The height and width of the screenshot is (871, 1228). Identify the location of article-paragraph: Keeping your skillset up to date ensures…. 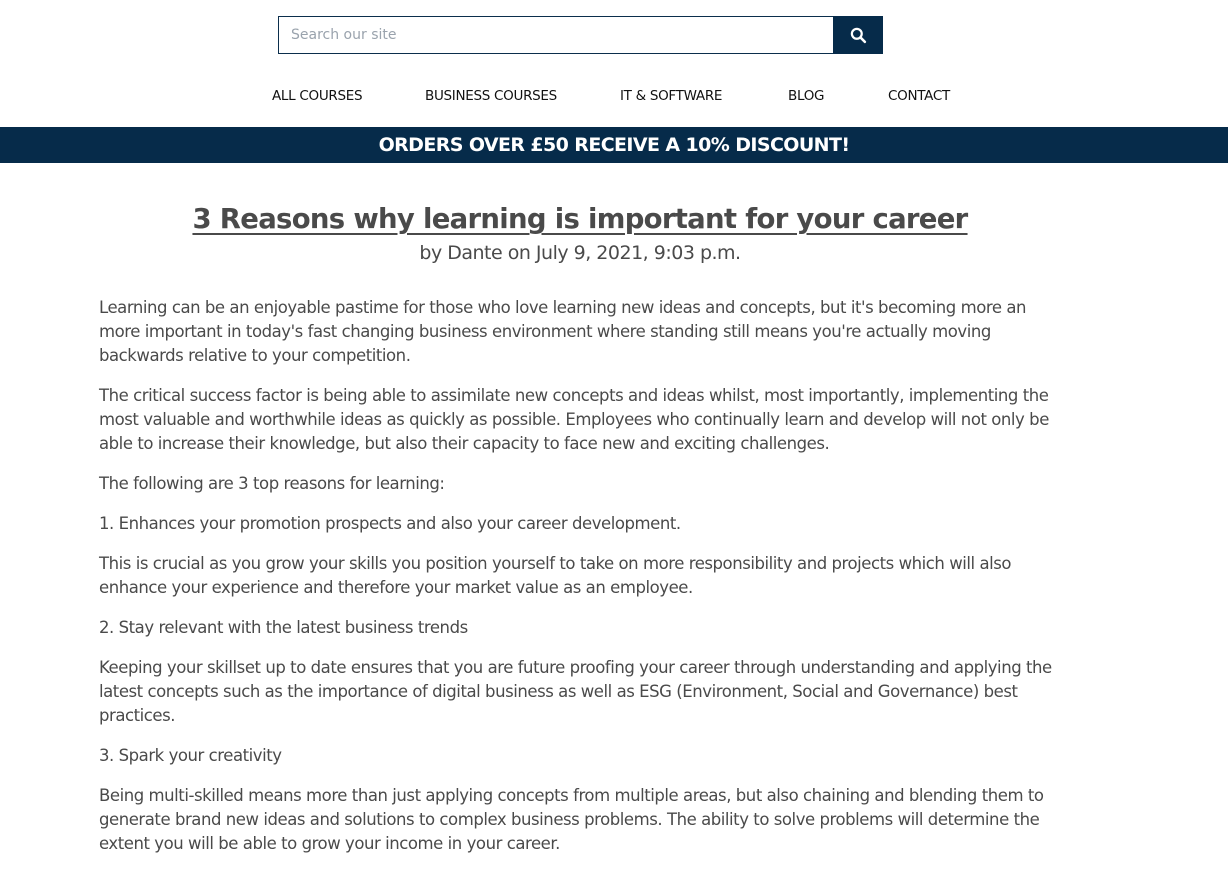
(575, 691).